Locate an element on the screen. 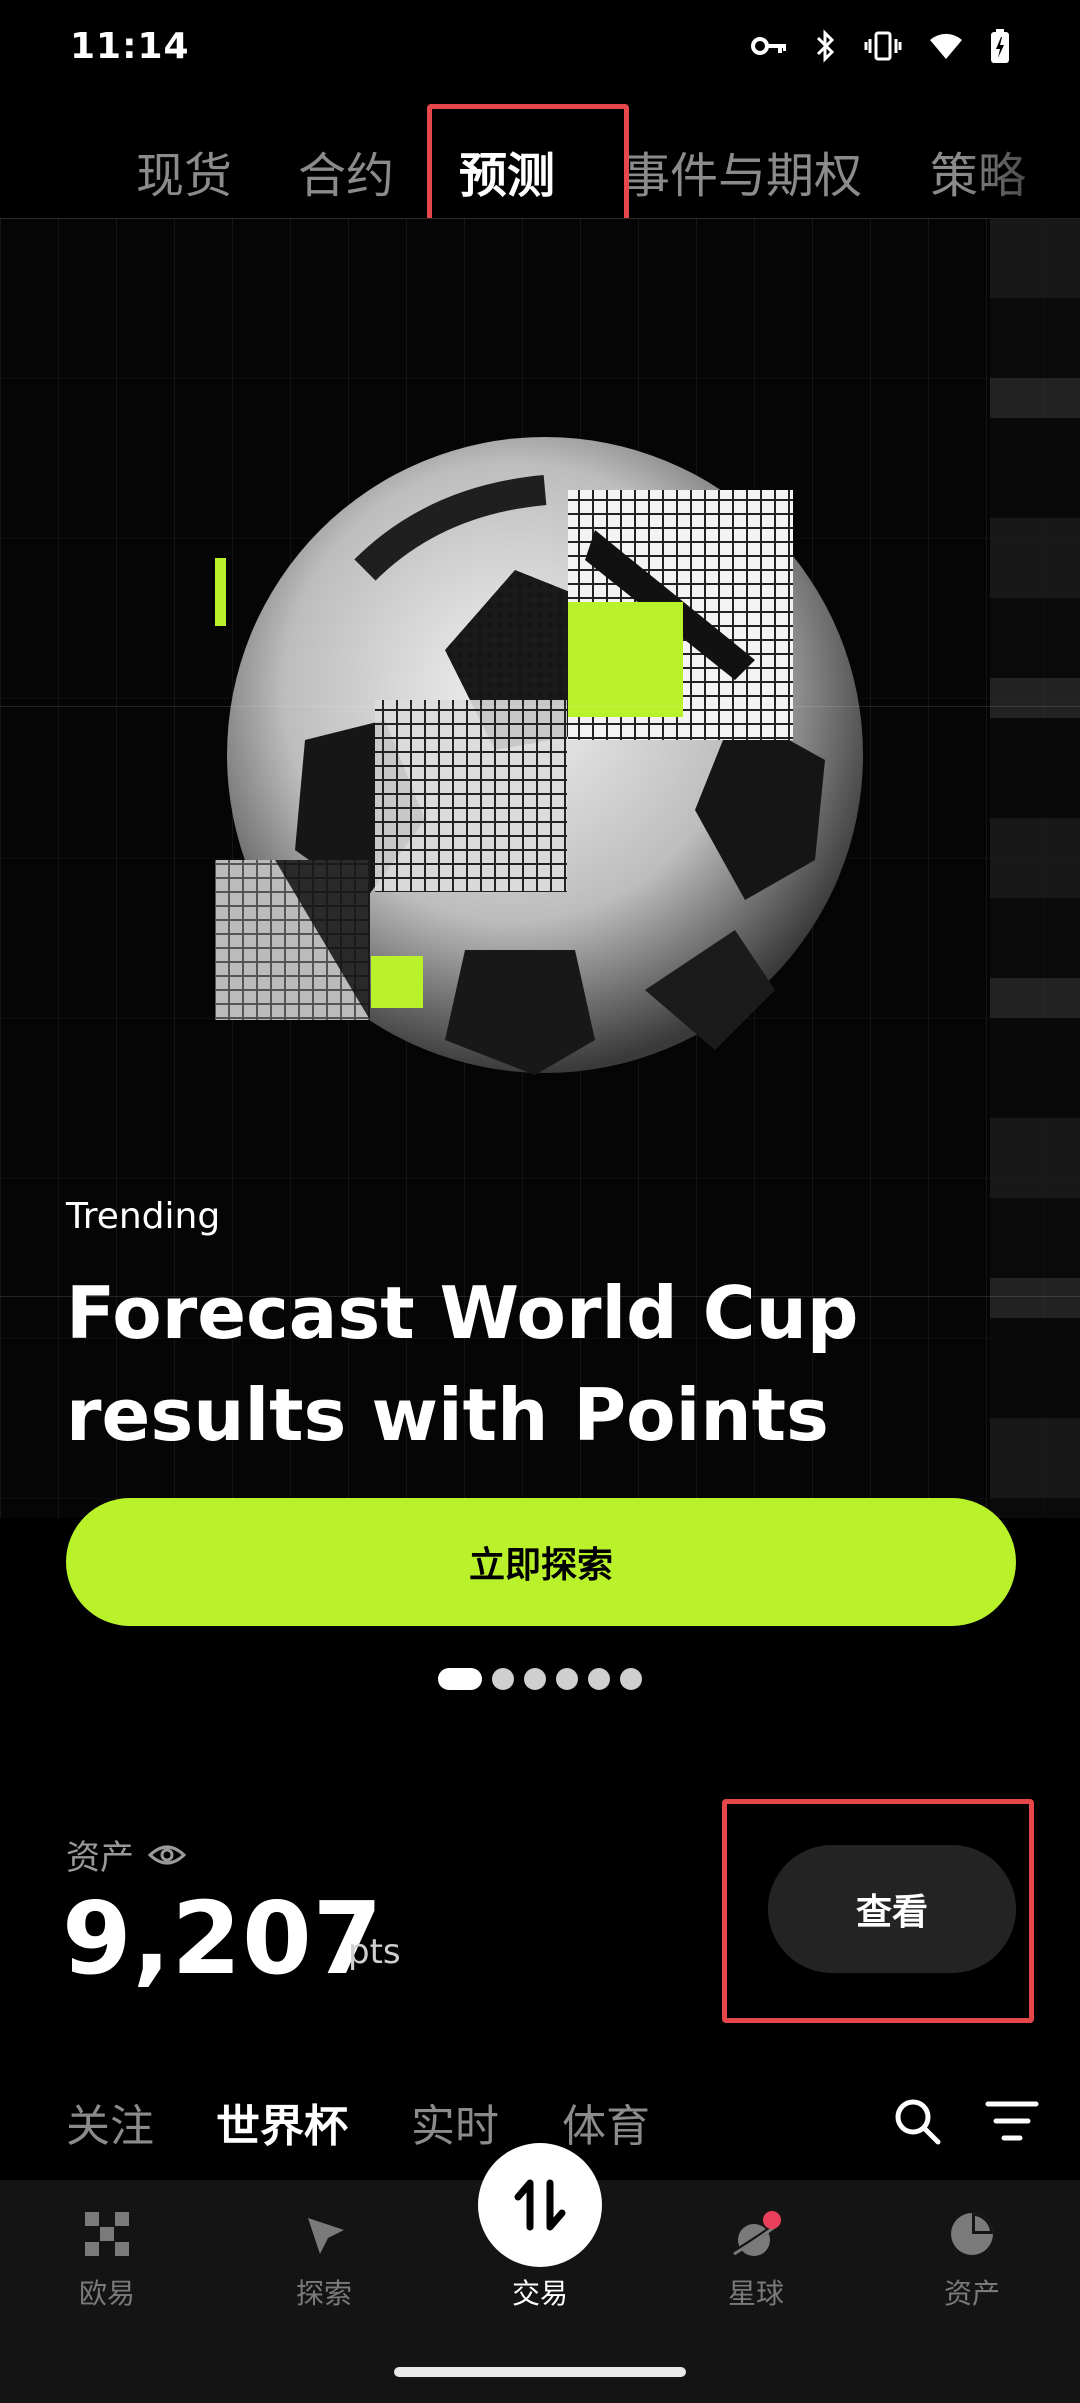 The height and width of the screenshot is (2403, 1080). okx-logo-icon is located at coordinates (107, 2234).